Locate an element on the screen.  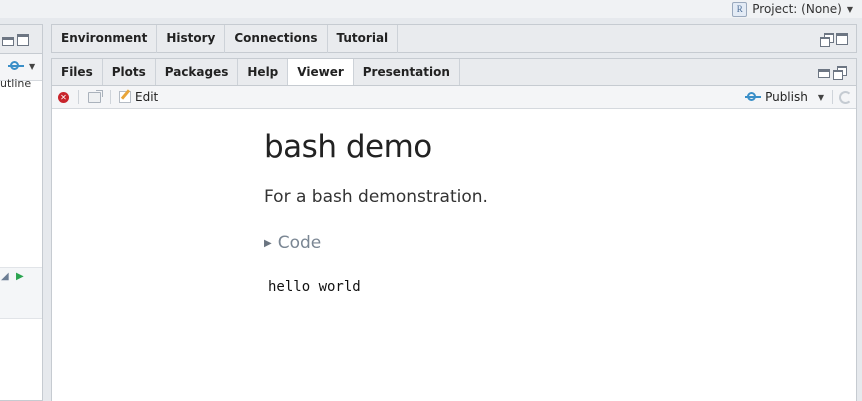
tab-help: Help is located at coordinates (263, 72).